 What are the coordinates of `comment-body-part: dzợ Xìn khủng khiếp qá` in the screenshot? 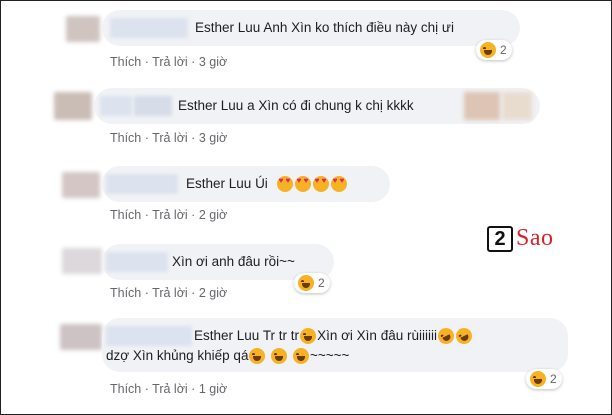 It's located at (177, 355).